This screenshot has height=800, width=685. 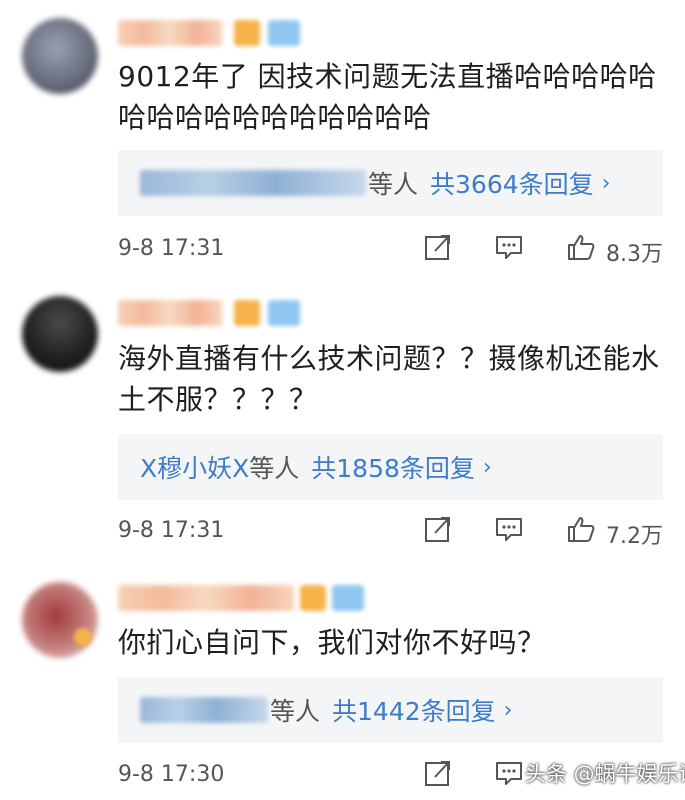 I want to click on reply-summary: 等人 共1442条回复 ›, so click(x=390, y=710).